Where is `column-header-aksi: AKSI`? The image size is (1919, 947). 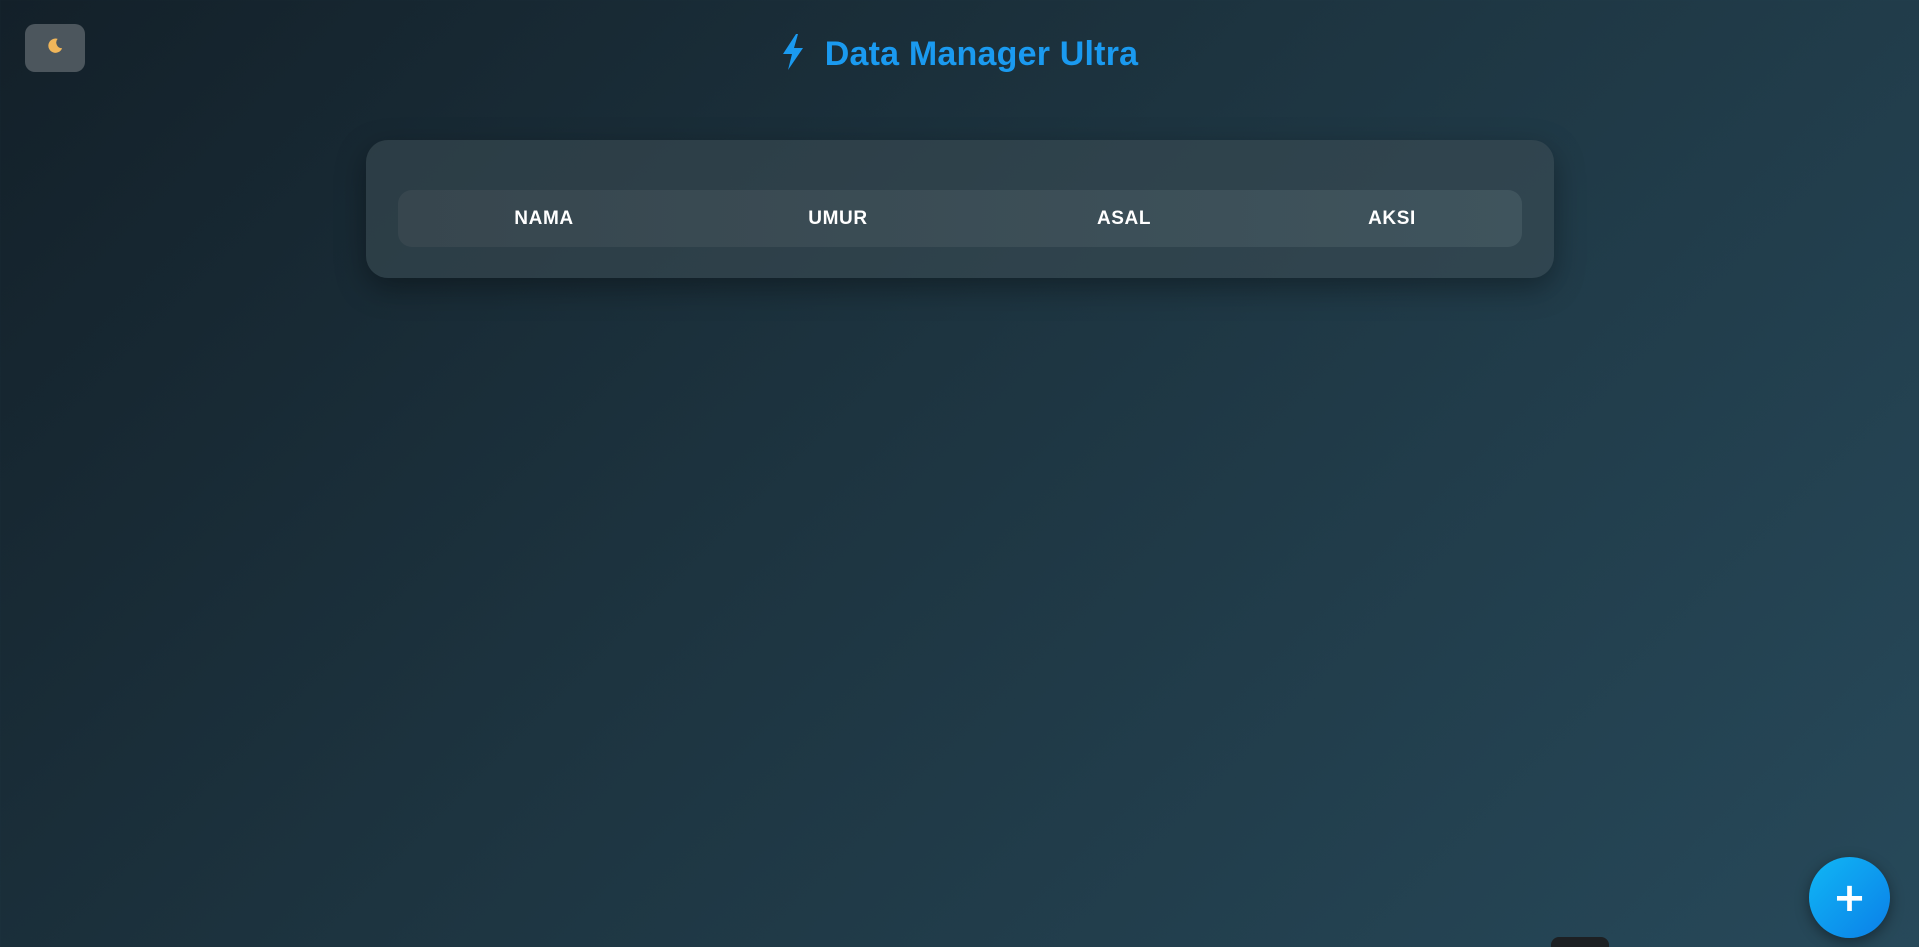 column-header-aksi: AKSI is located at coordinates (1392, 218).